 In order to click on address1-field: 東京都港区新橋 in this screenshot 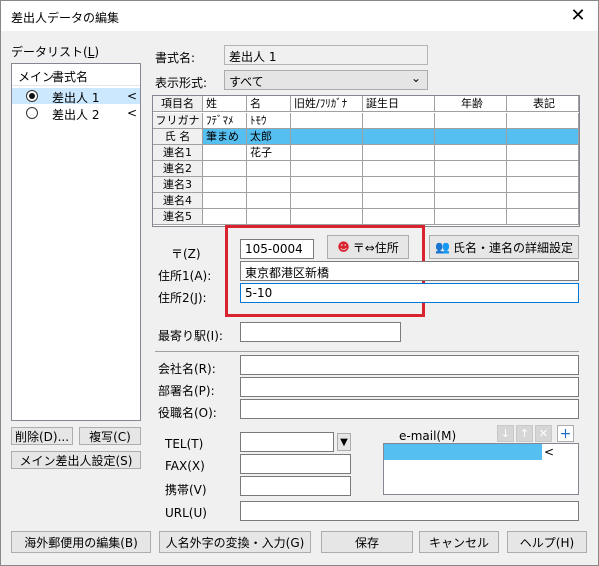, I will do `click(409, 271)`.